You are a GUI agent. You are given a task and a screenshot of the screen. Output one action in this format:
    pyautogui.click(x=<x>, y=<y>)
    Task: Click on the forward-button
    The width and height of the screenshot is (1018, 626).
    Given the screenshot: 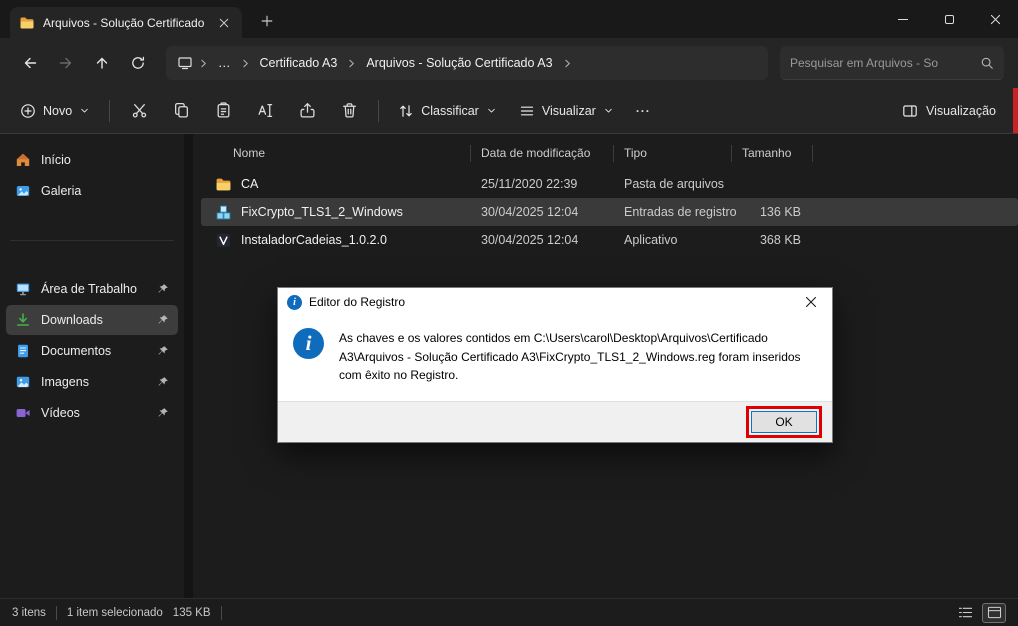 What is the action you would take?
    pyautogui.click(x=66, y=63)
    